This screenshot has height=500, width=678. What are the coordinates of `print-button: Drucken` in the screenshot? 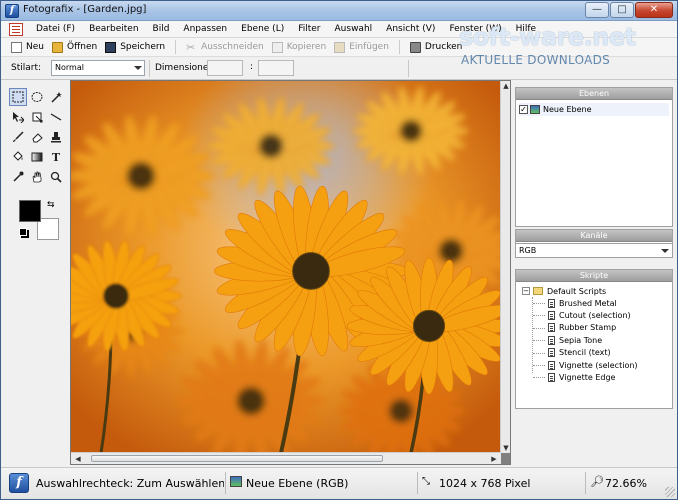 It's located at (436, 47).